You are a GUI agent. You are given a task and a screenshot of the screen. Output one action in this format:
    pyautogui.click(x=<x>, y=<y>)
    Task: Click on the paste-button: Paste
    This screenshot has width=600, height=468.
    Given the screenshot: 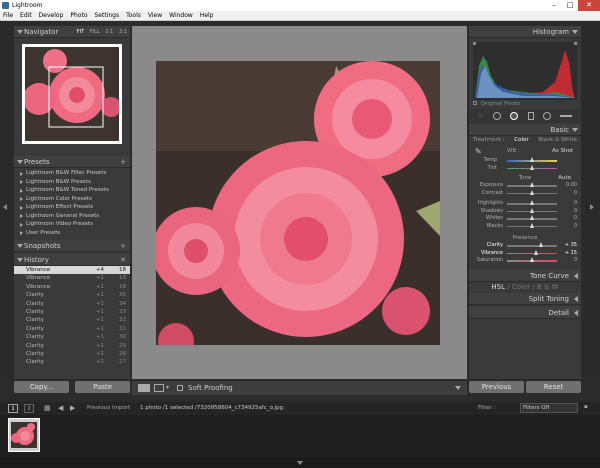 What is the action you would take?
    pyautogui.click(x=102, y=387)
    